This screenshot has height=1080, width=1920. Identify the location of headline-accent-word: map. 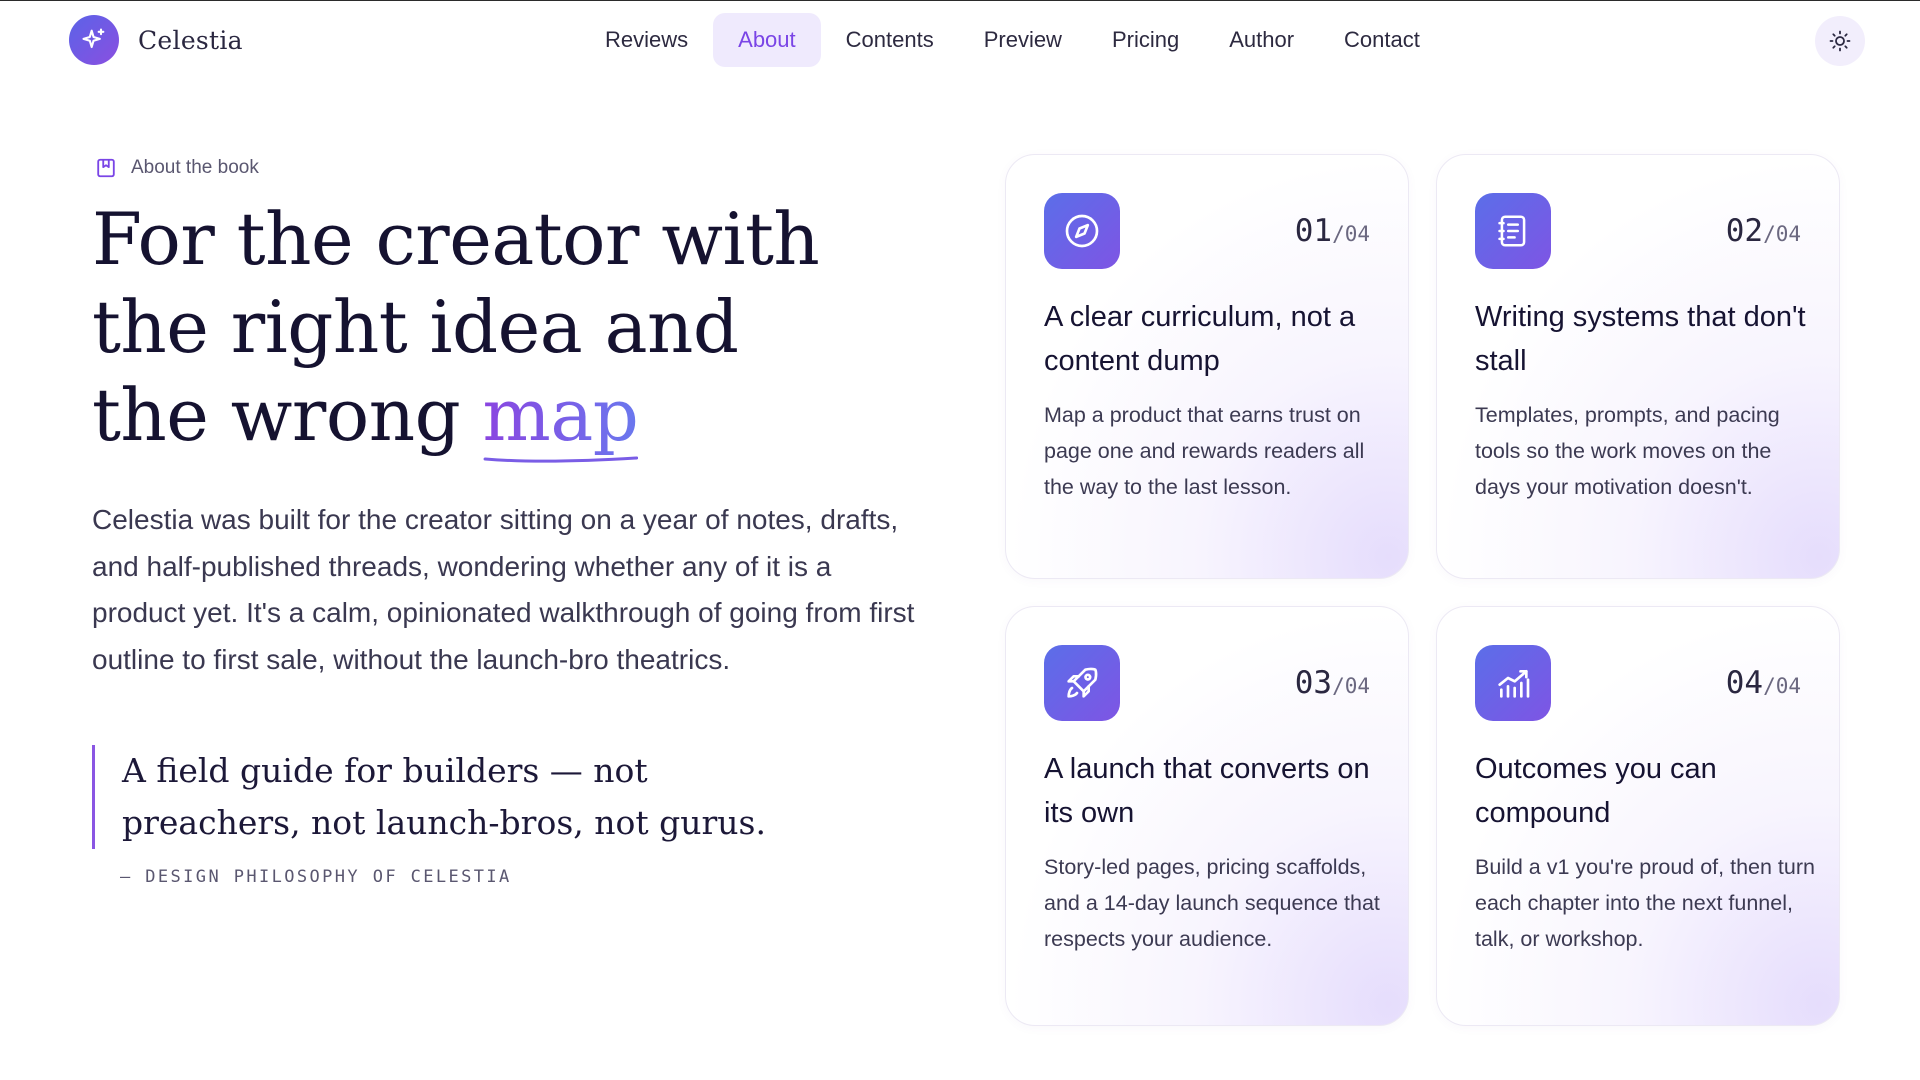
(561, 417).